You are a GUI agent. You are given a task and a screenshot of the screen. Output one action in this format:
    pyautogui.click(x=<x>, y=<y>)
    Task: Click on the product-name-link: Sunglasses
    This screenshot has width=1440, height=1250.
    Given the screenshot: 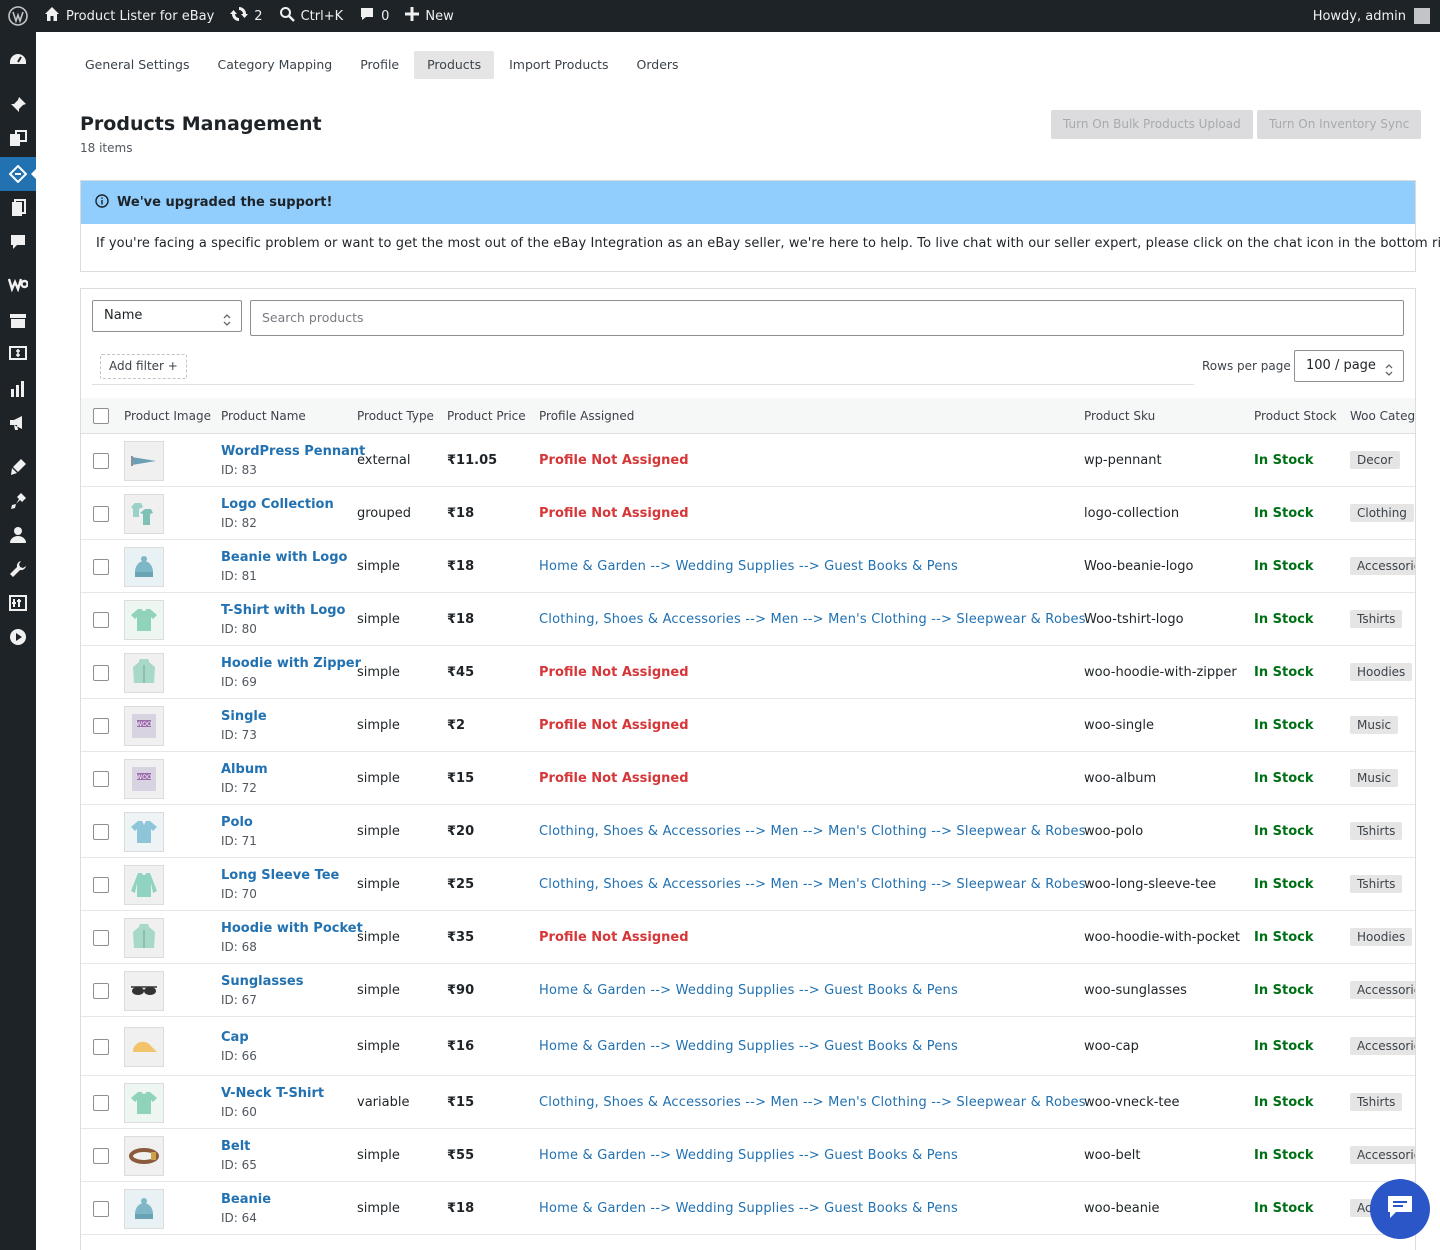 What is the action you would take?
    pyautogui.click(x=262, y=981)
    